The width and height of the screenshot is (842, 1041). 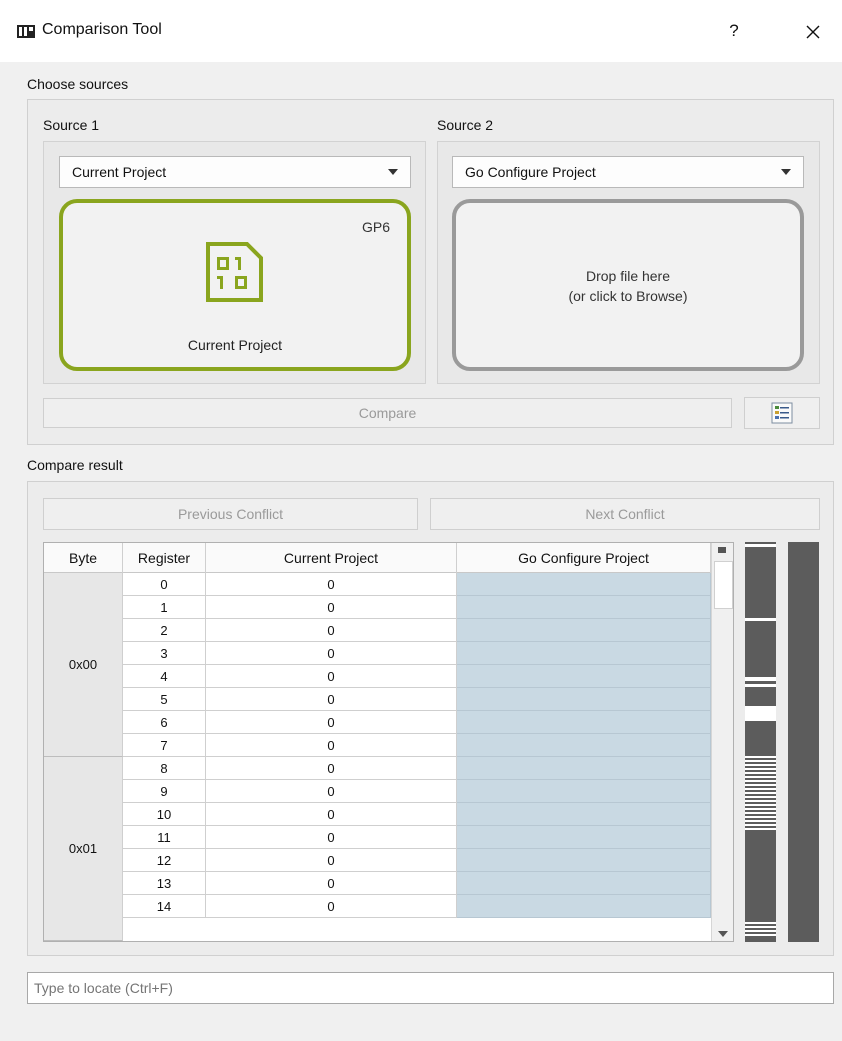 I want to click on table-row: 11 0, so click(x=377, y=837).